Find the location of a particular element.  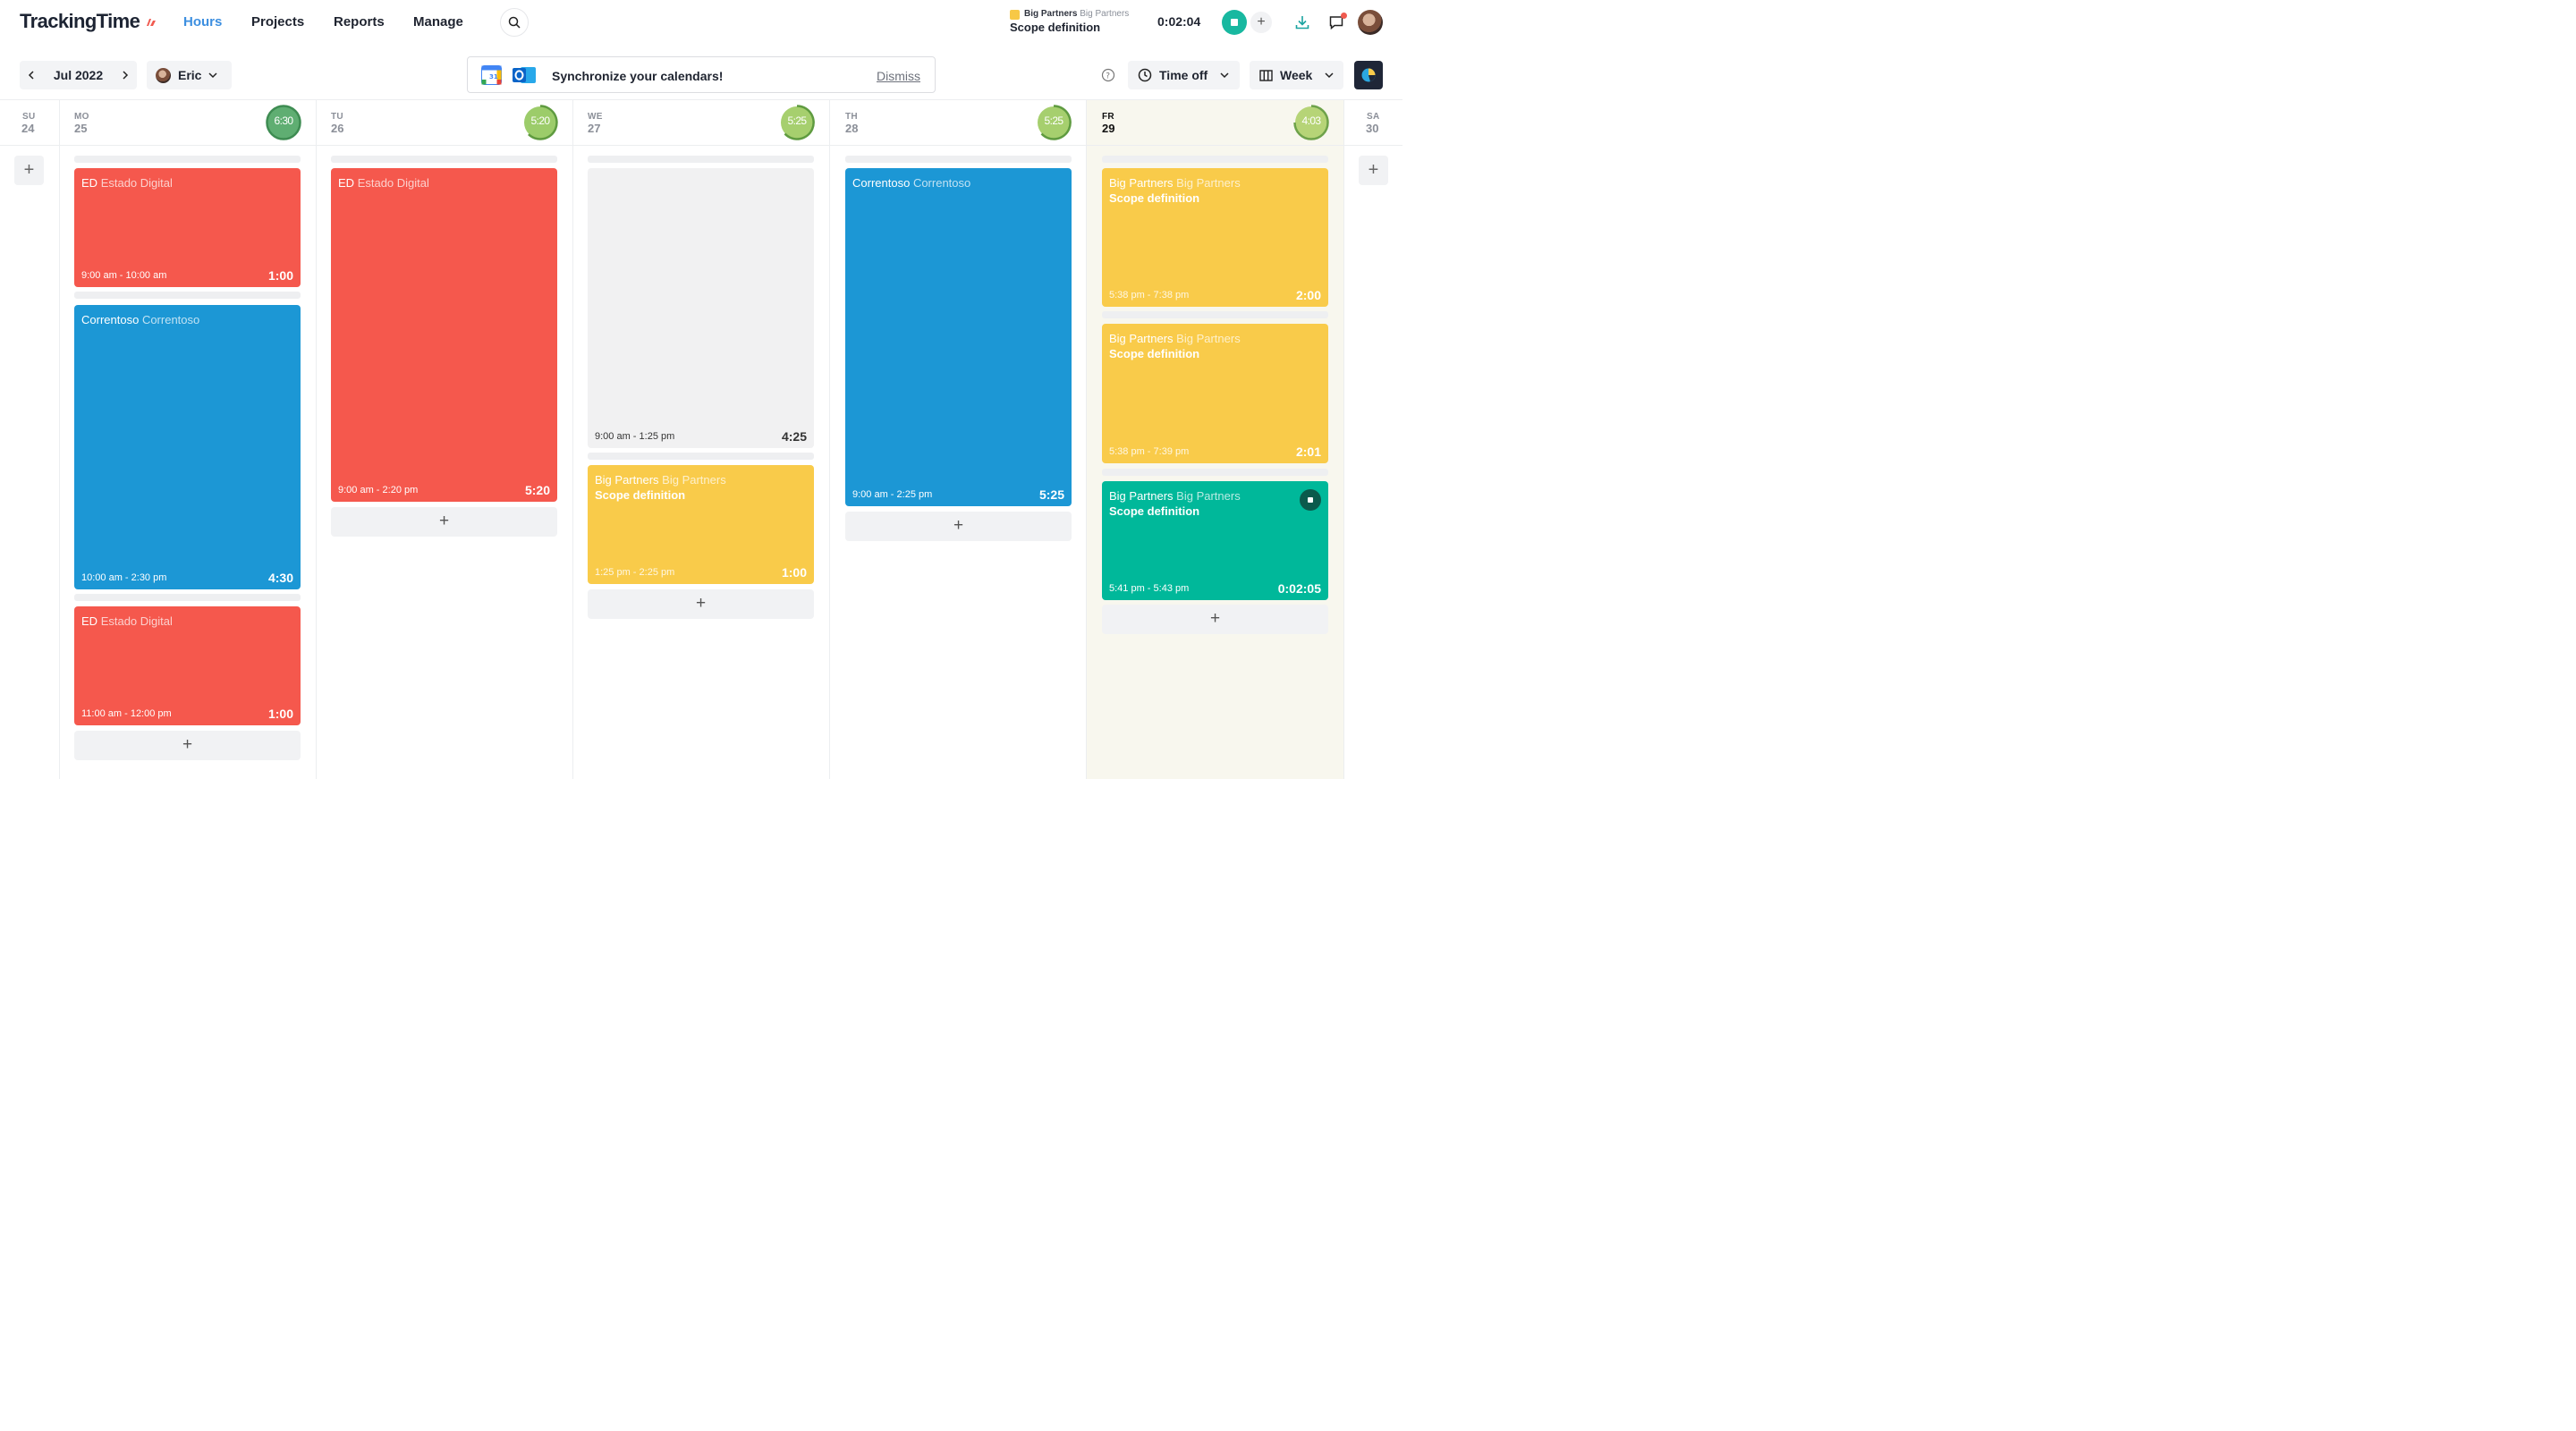

day-number-wed: 27 is located at coordinates (594, 128).